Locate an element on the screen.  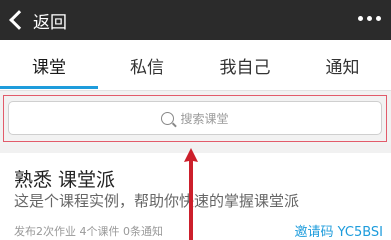
annotation-arrow-icon is located at coordinates (191, 194).